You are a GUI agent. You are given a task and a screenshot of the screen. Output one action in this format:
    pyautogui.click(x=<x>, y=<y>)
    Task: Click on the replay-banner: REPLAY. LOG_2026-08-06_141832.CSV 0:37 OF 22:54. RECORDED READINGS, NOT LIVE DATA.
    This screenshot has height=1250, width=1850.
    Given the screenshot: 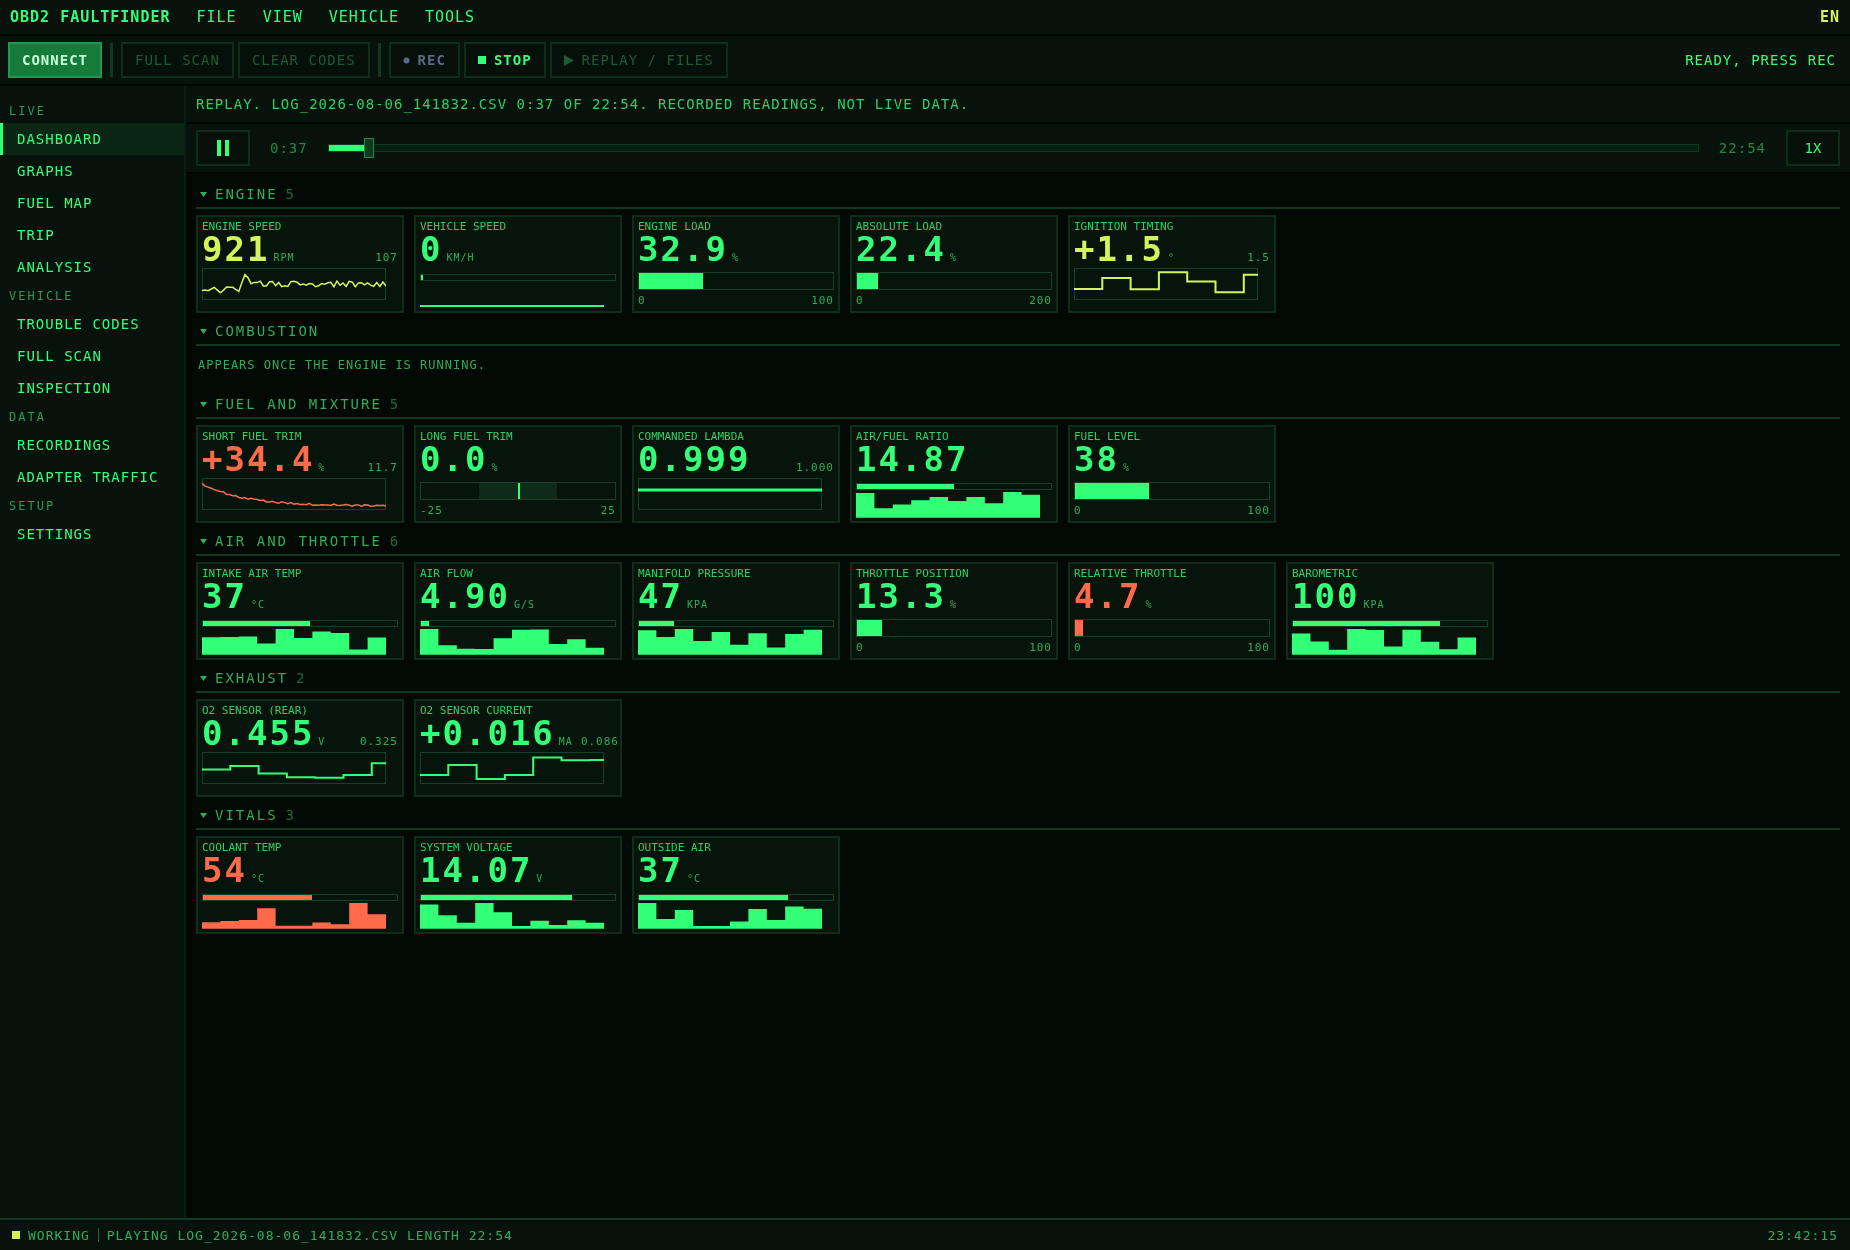 What is the action you would take?
    pyautogui.click(x=1018, y=105)
    